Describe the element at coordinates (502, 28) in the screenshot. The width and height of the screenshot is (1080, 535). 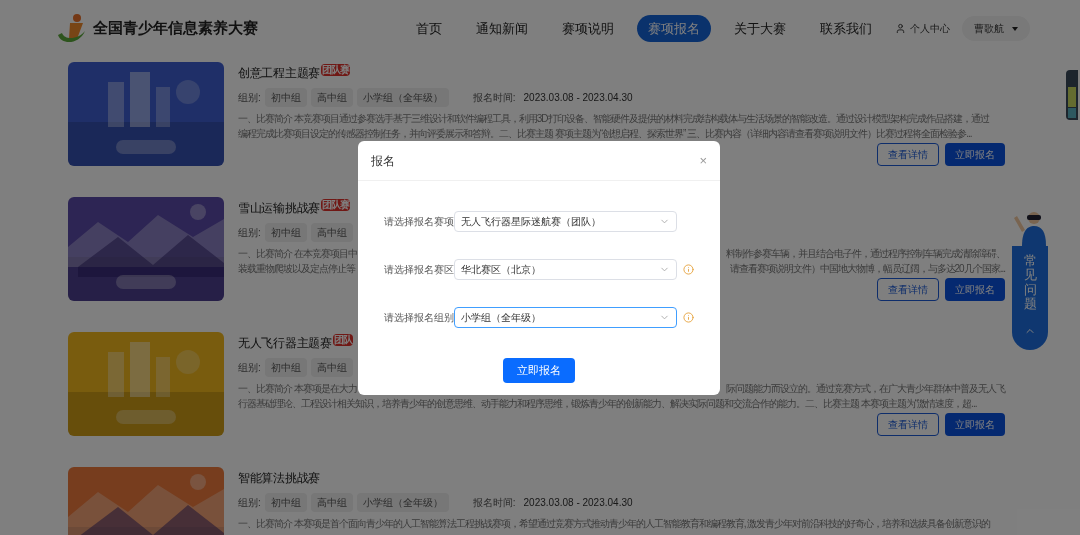
I see `nav-item: 通知新闻` at that location.